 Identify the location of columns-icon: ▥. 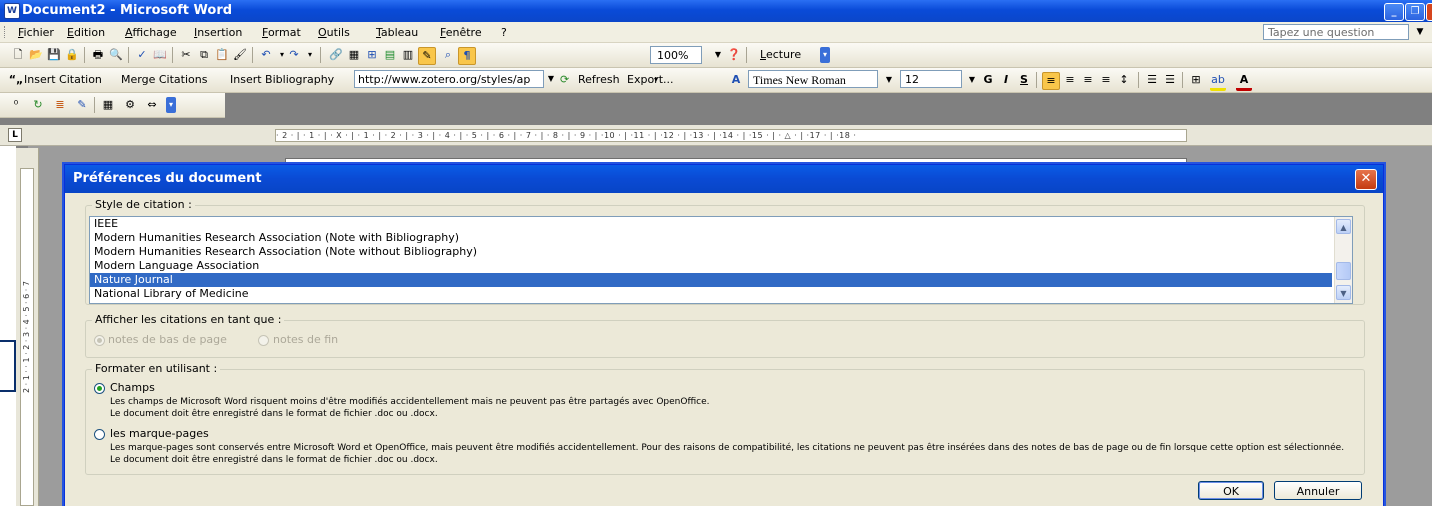
(408, 55).